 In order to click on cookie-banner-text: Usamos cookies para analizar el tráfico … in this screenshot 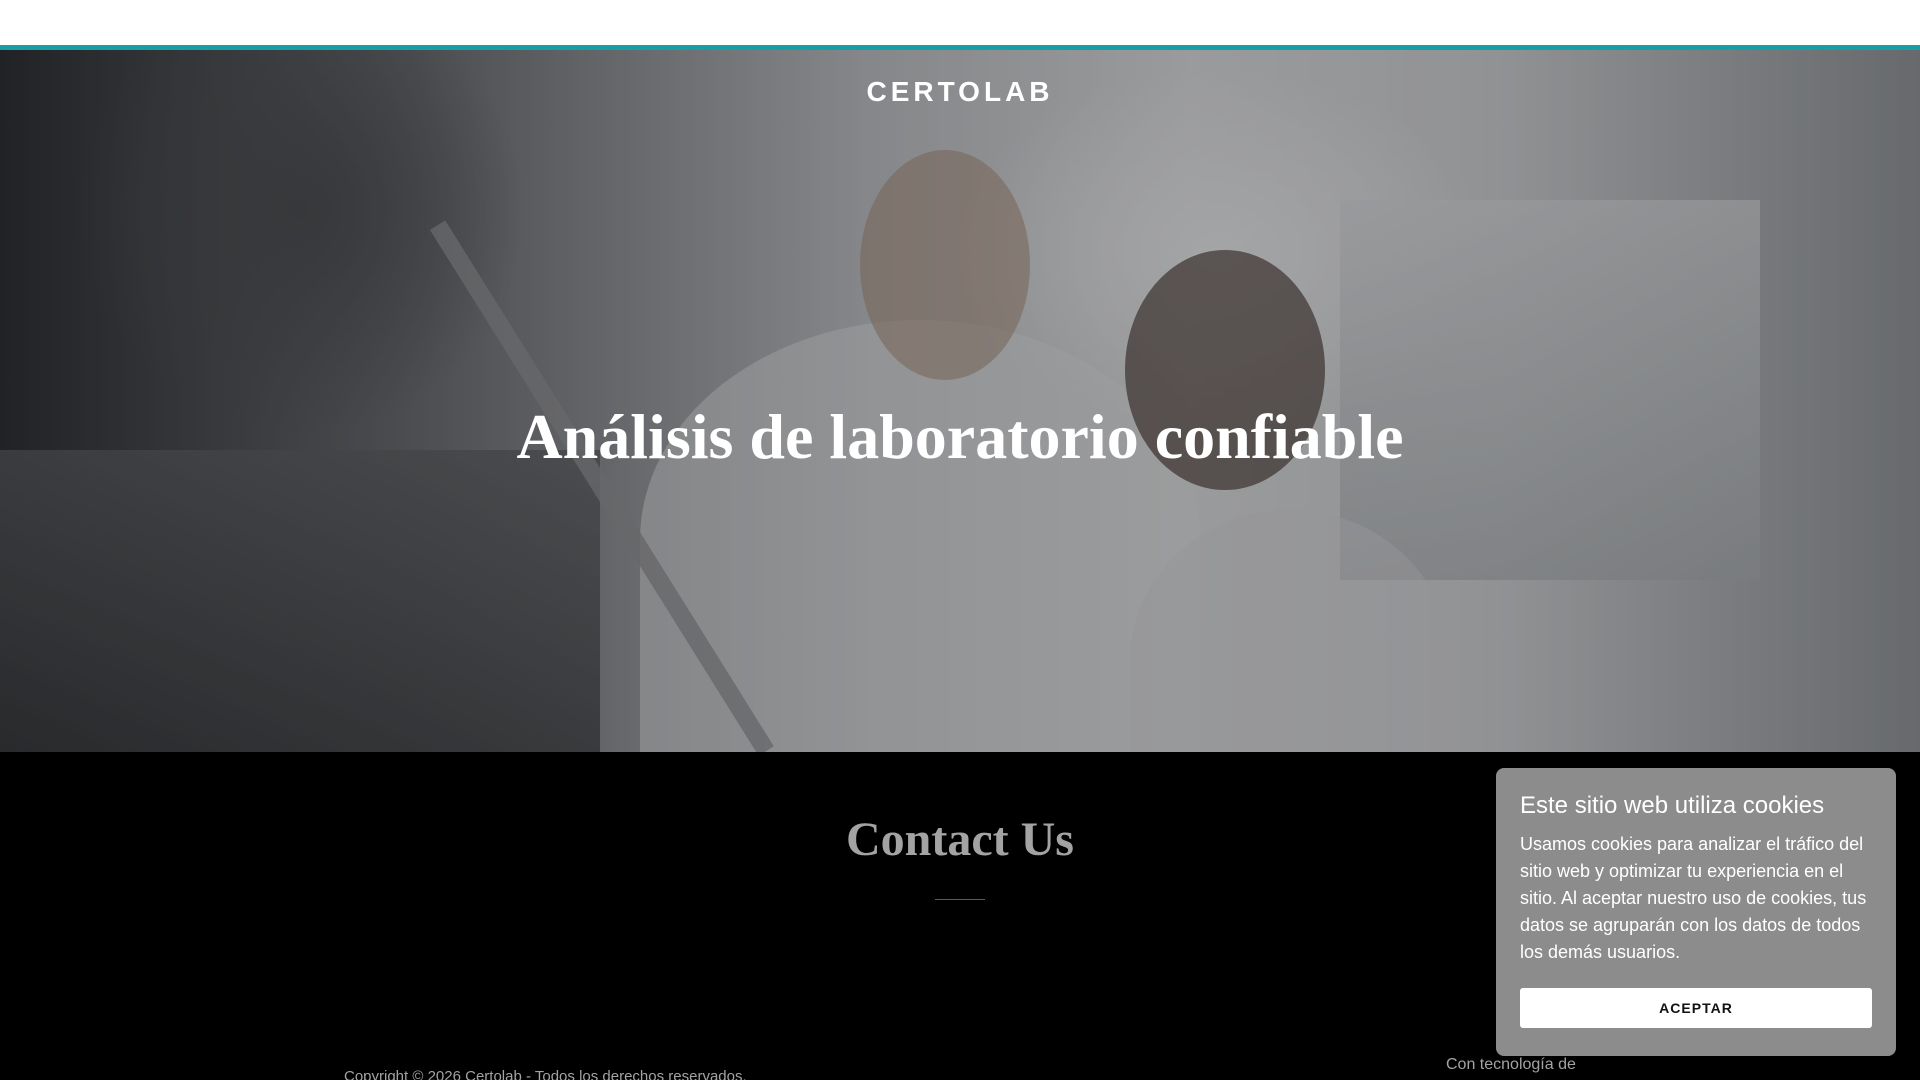, I will do `click(1693, 898)`.